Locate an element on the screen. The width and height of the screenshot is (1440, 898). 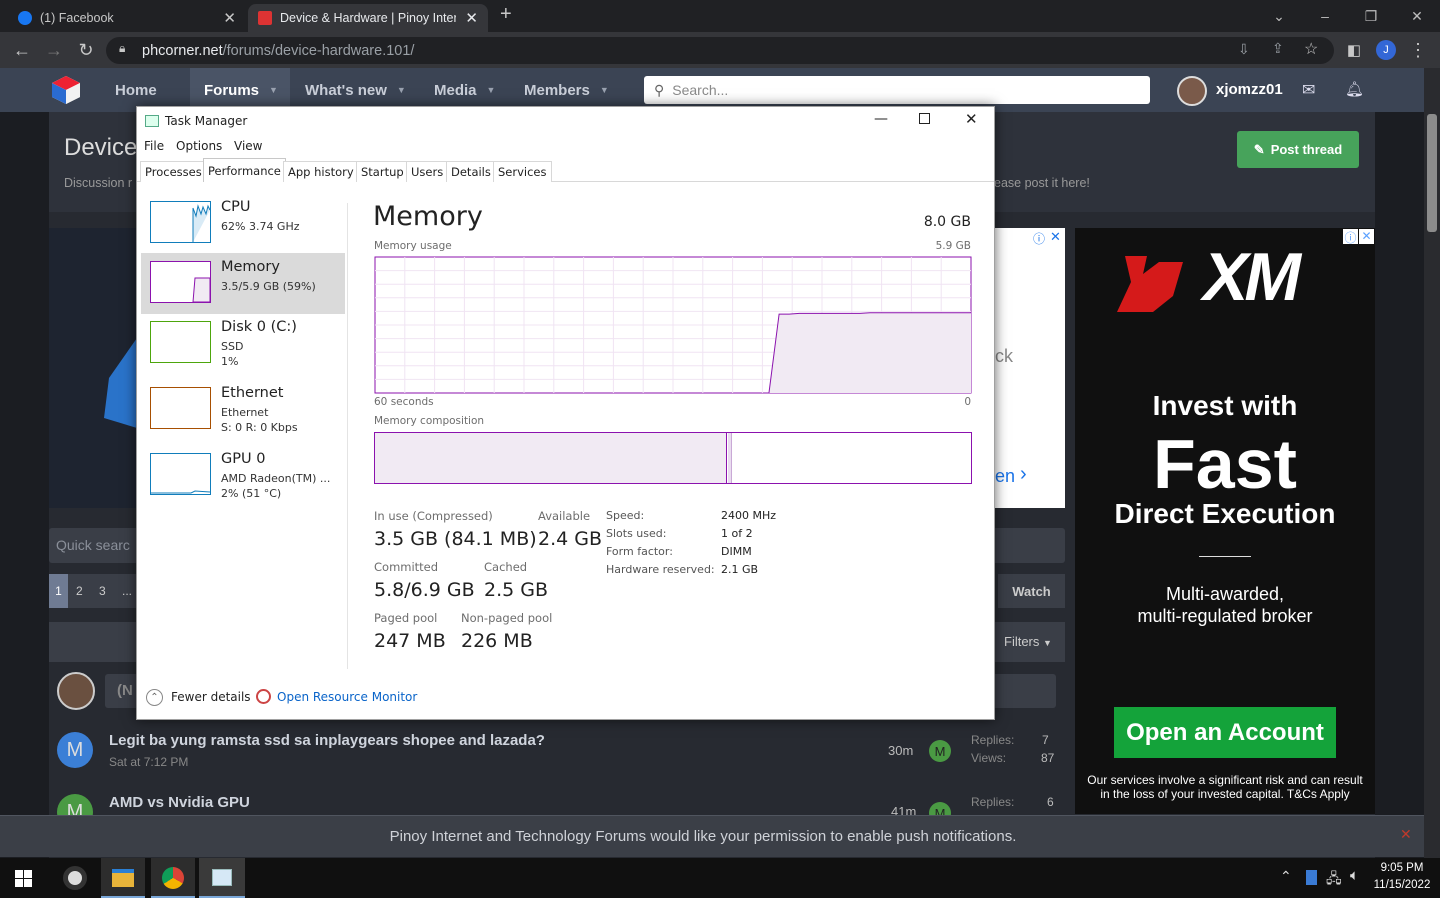
media-player-icon is located at coordinates (75, 878).